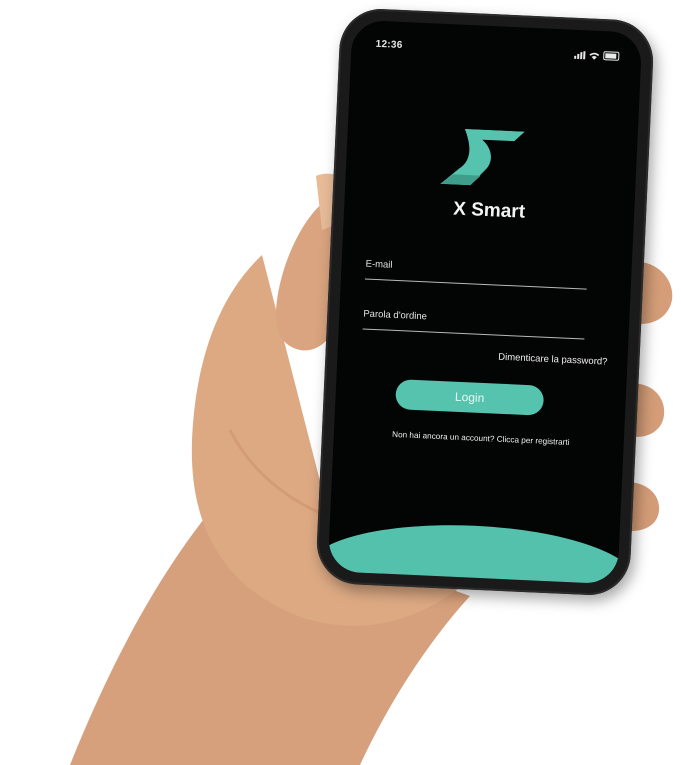 Image resolution: width=681 pixels, height=765 pixels. Describe the element at coordinates (379, 264) in the screenshot. I see `email-label: E-mail` at that location.